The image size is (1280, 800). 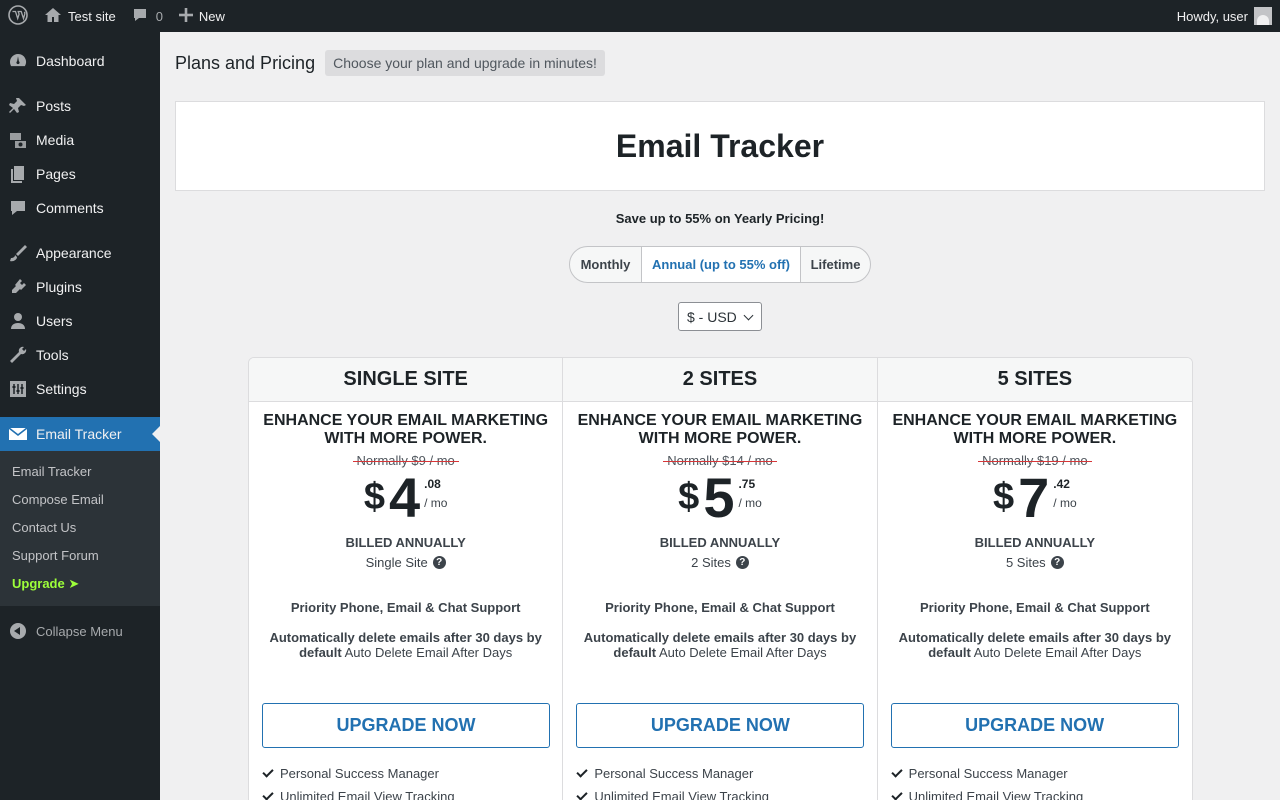 What do you see at coordinates (59, 287) in the screenshot?
I see `sidebar-label: Plugins` at bounding box center [59, 287].